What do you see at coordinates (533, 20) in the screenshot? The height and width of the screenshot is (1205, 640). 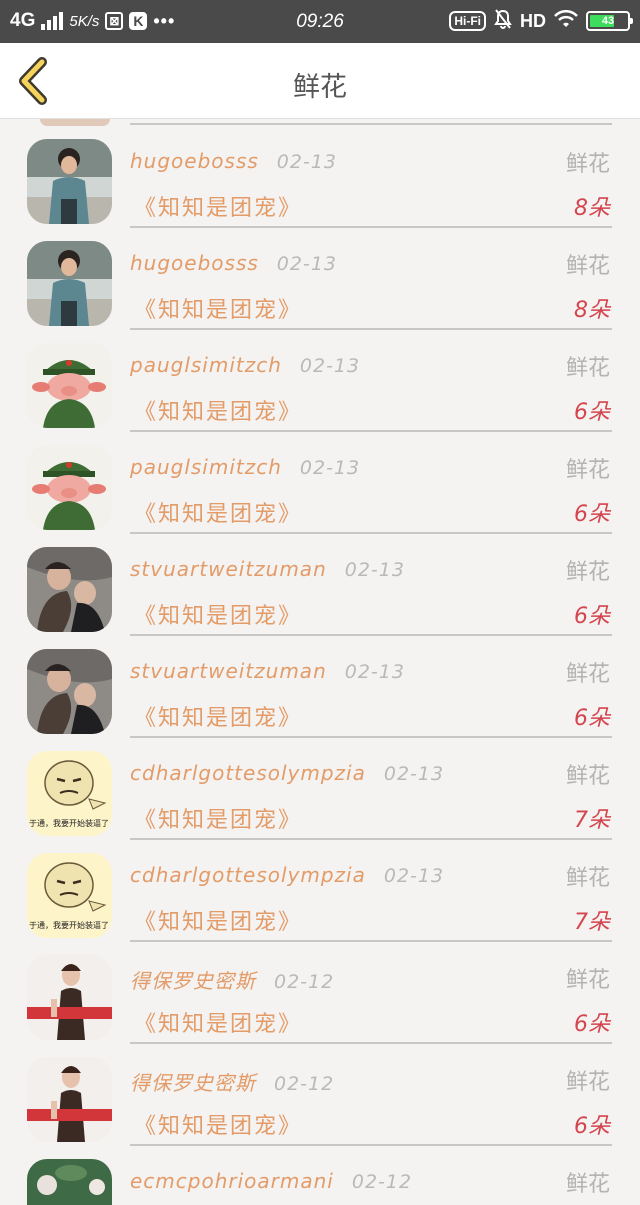 I see `hd-label: HD` at bounding box center [533, 20].